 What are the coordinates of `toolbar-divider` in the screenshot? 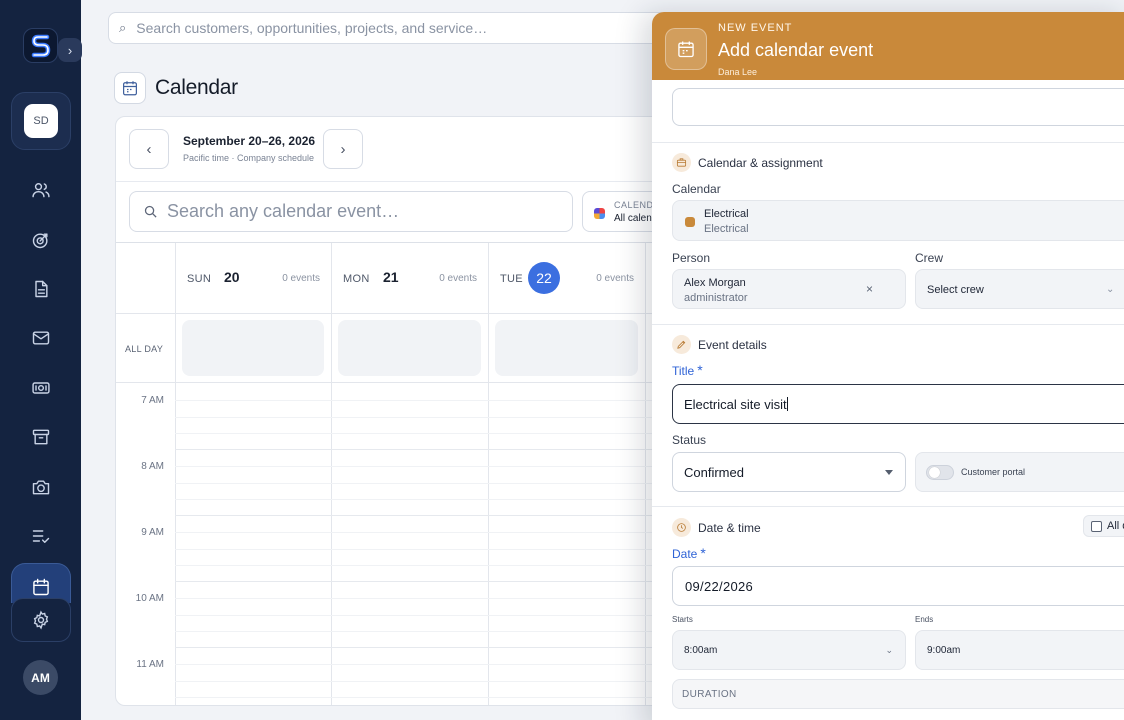 It's located at (395, 181).